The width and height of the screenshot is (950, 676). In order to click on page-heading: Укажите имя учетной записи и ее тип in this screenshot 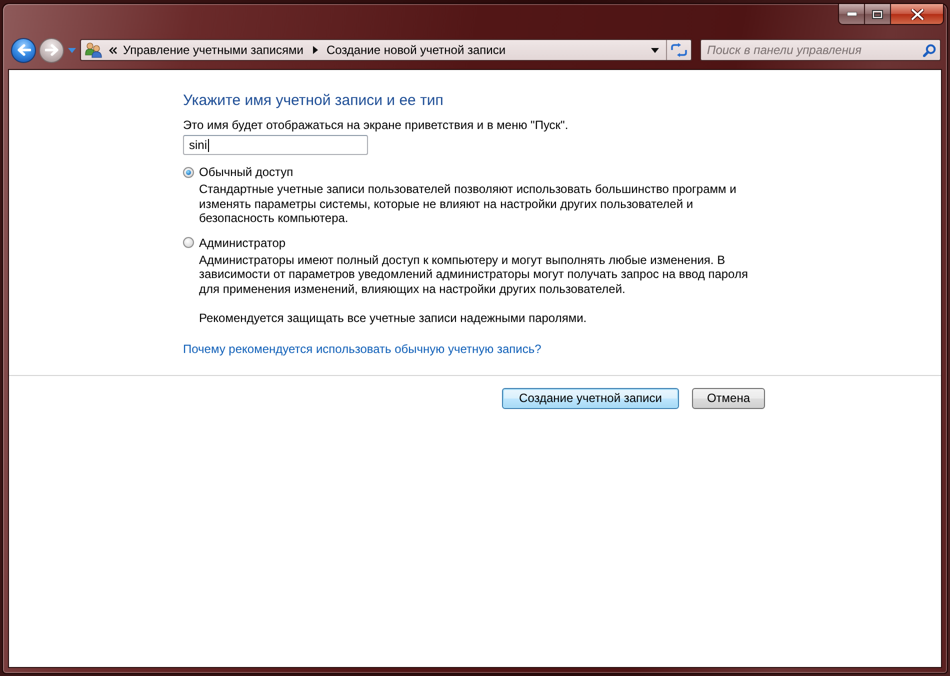, I will do `click(313, 101)`.